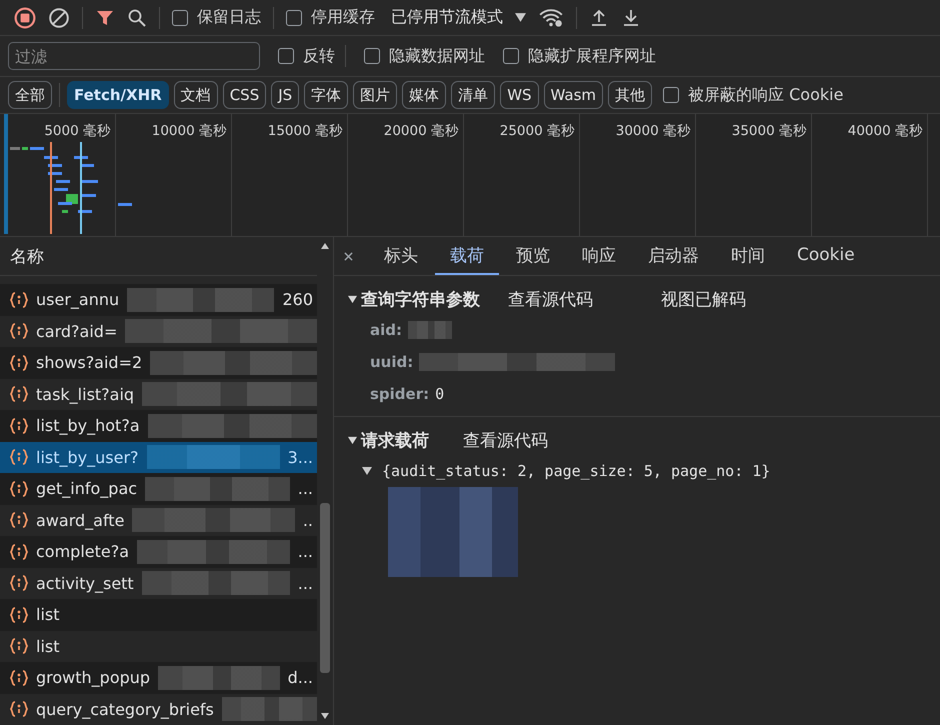 This screenshot has width=940, height=725. I want to click on type-filter-button: JS, so click(285, 95).